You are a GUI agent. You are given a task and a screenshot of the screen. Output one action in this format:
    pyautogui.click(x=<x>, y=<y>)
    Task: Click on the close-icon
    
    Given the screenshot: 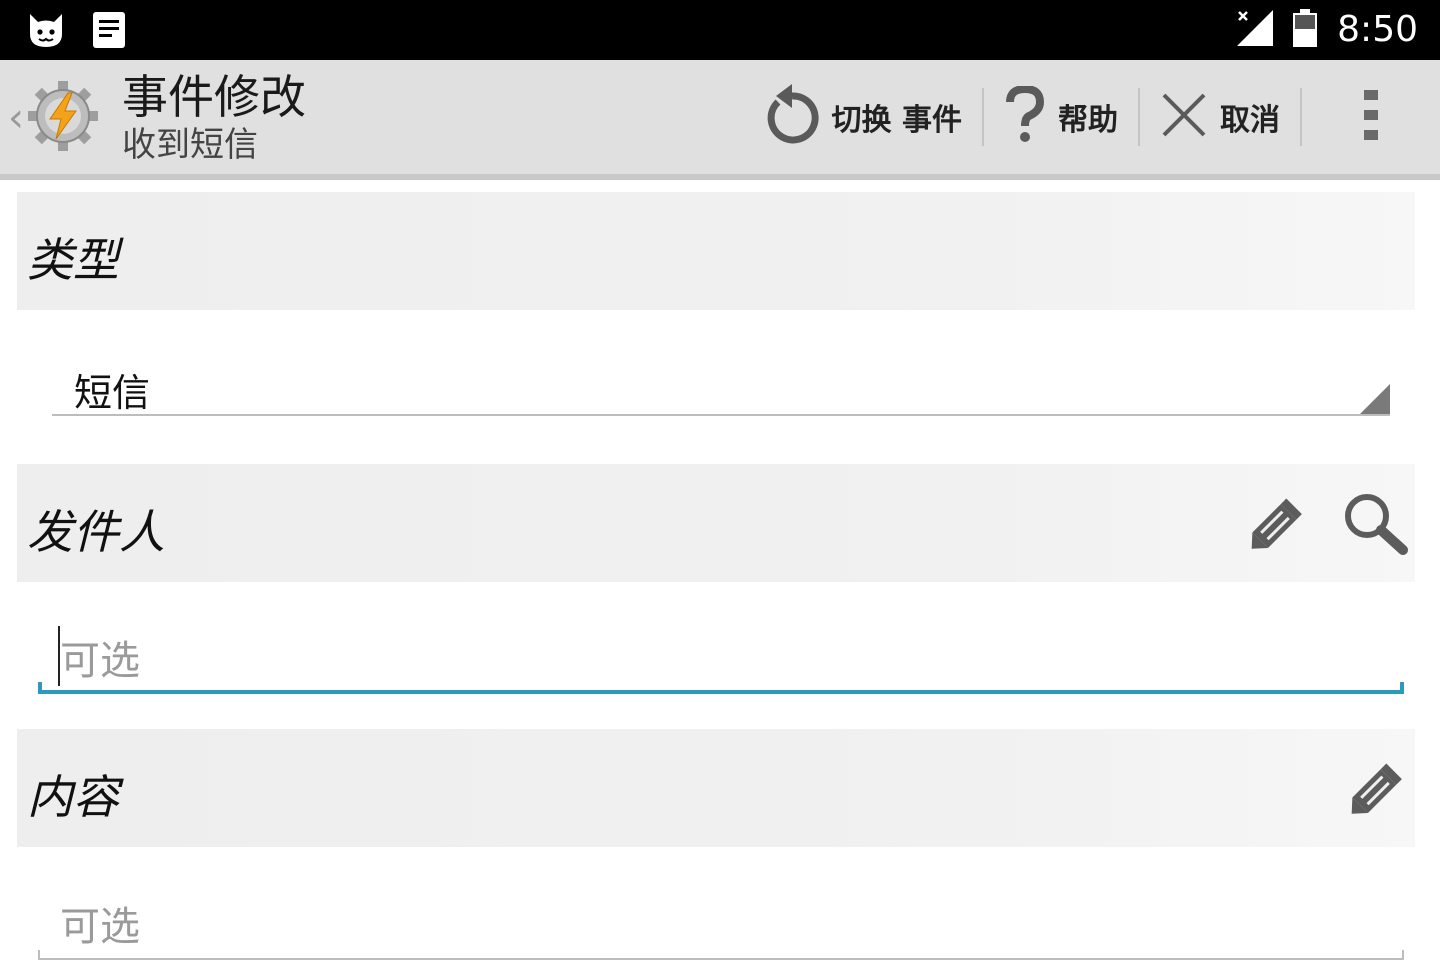 What is the action you would take?
    pyautogui.click(x=1184, y=117)
    